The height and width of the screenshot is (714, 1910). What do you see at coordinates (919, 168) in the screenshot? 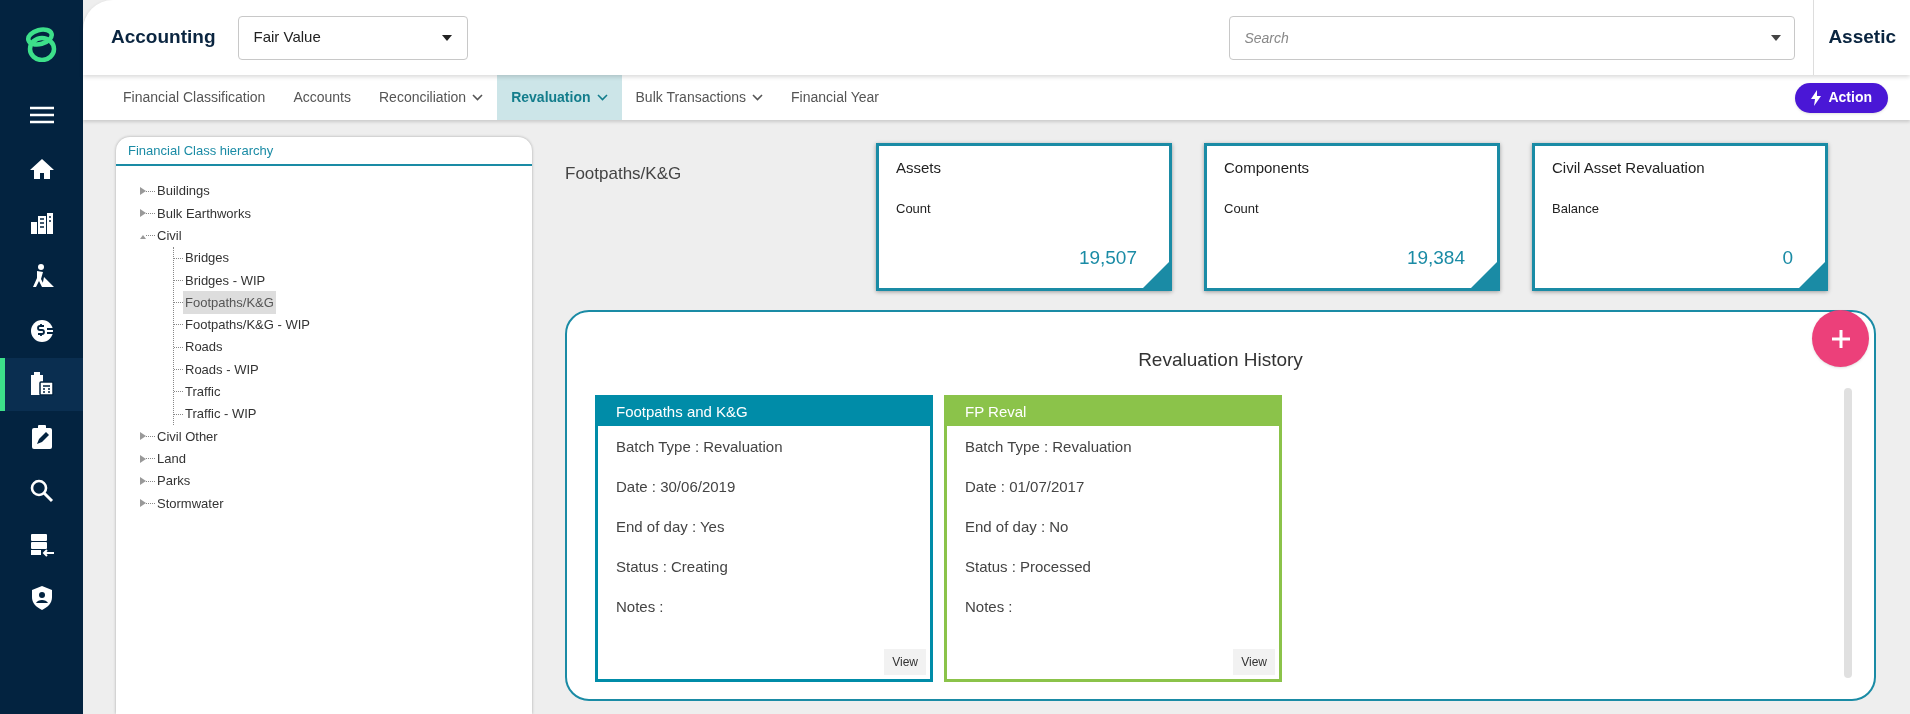
I see `card-title: Assets` at bounding box center [919, 168].